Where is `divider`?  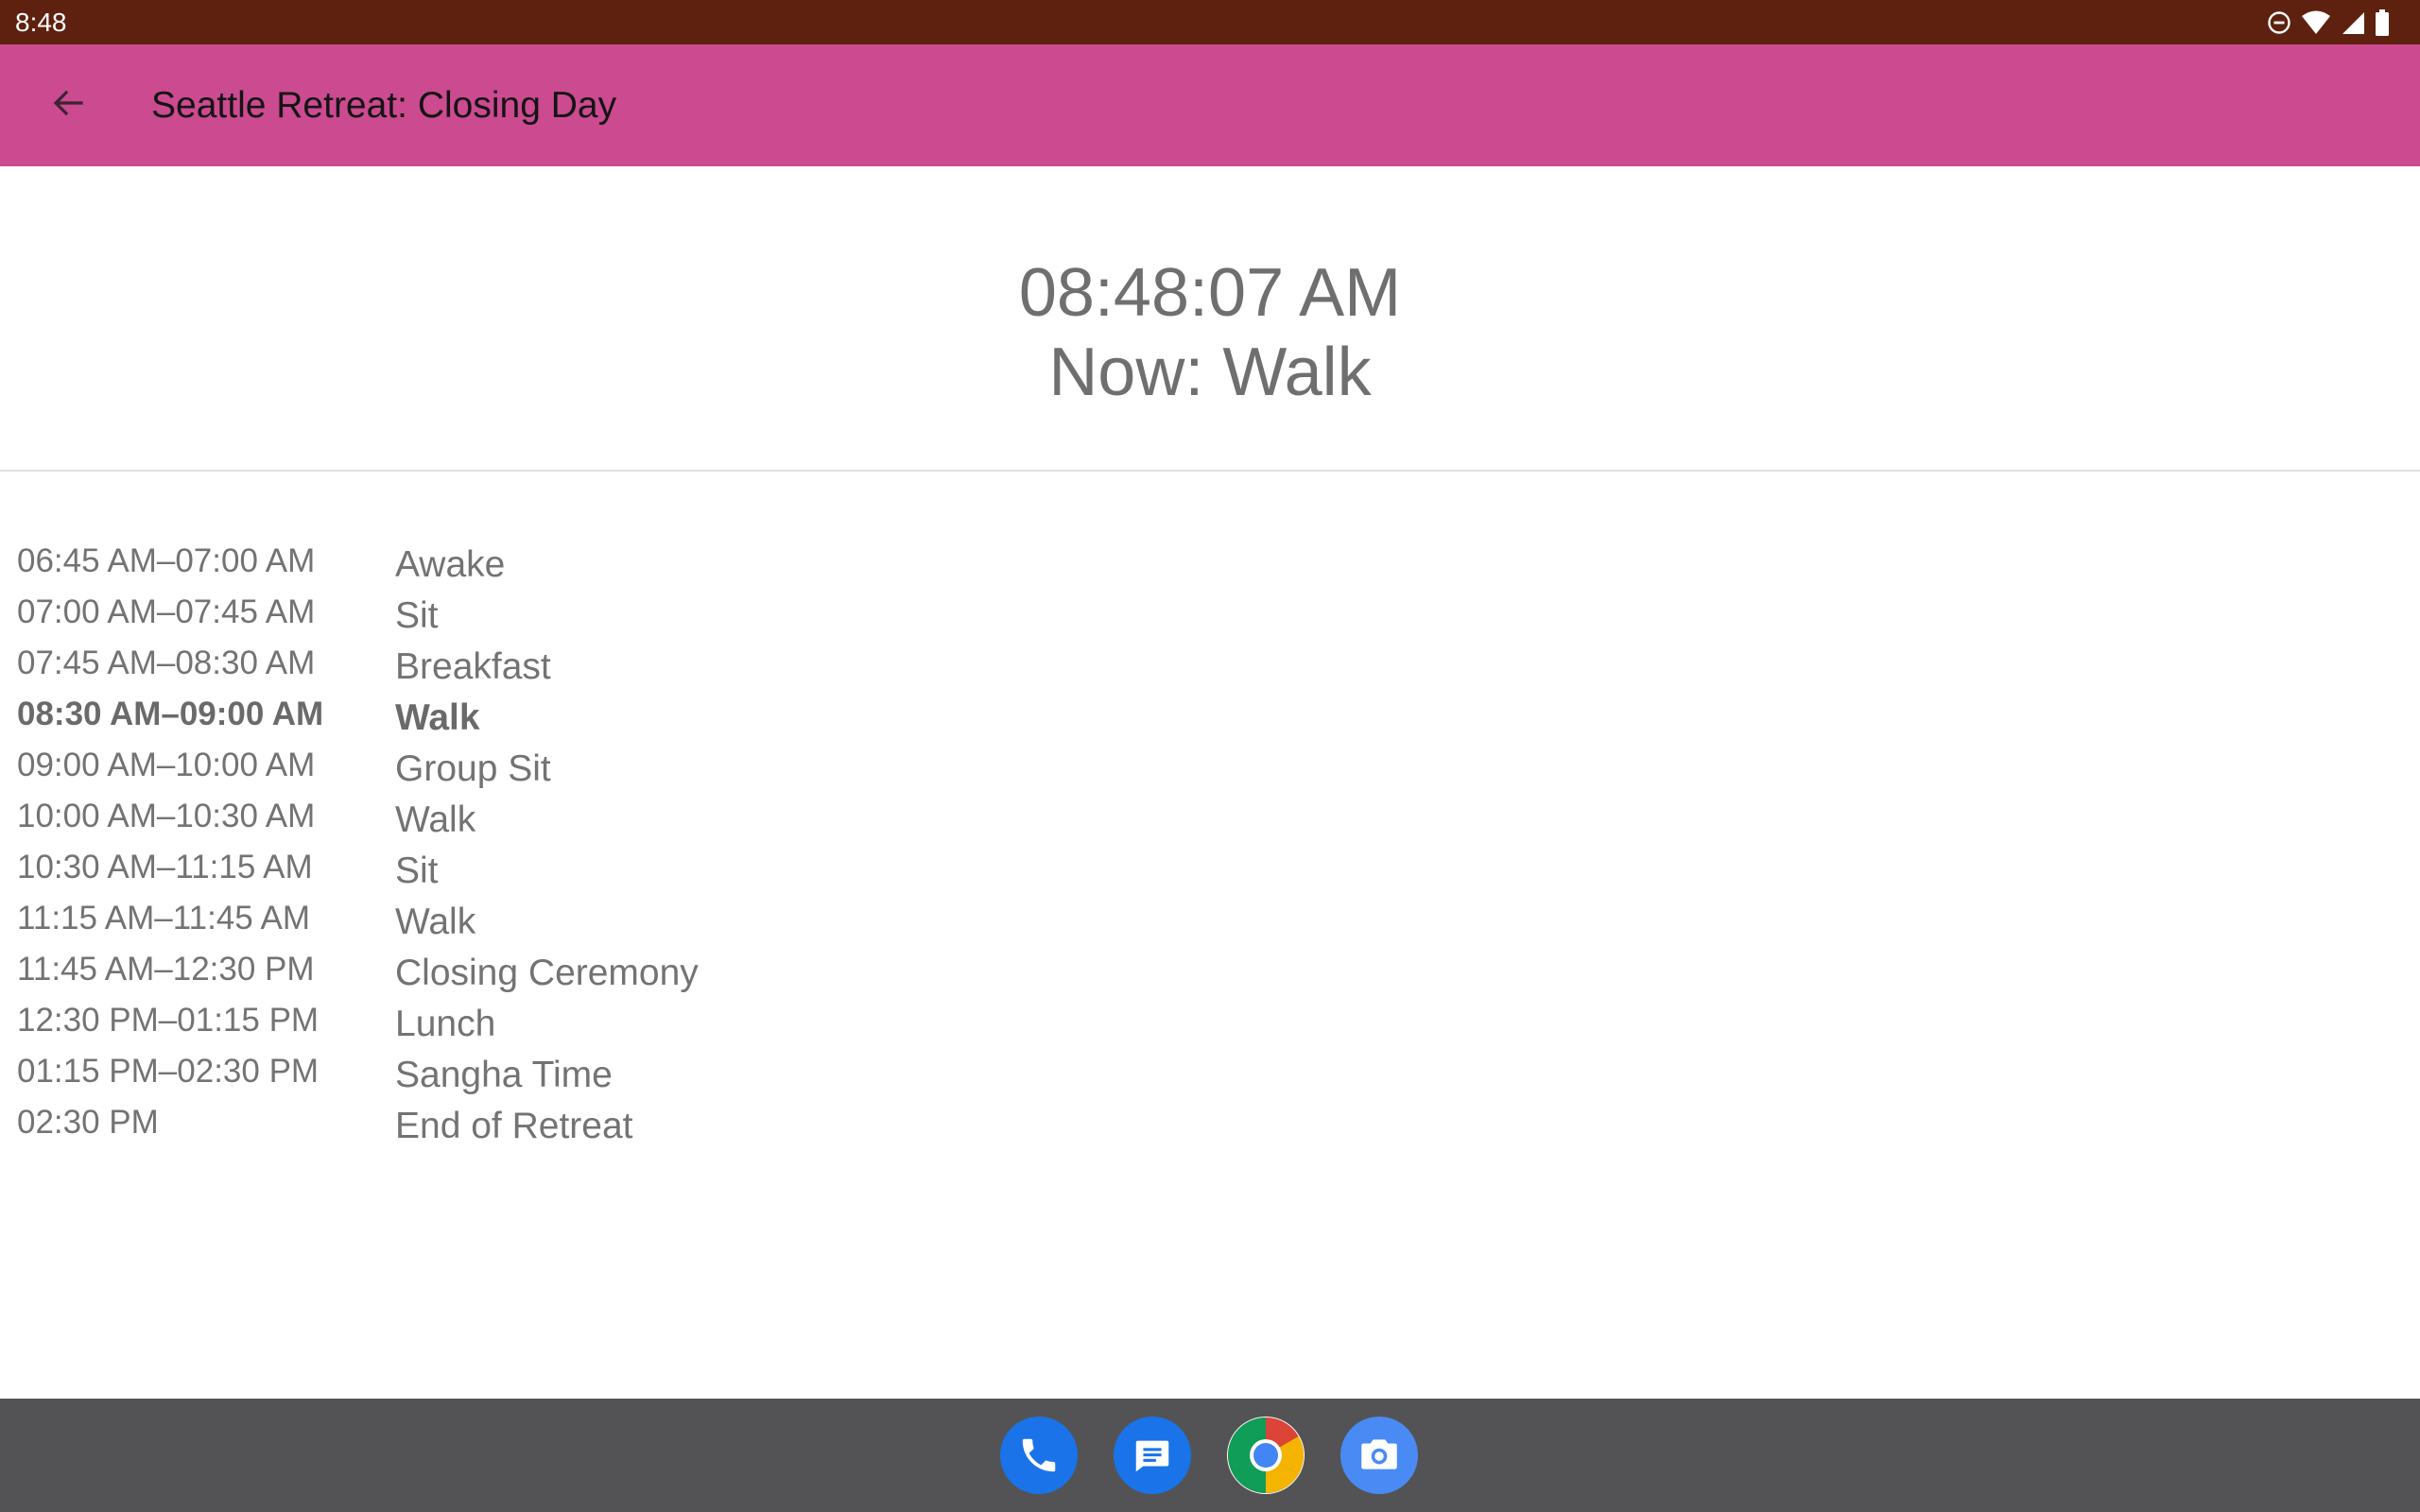
divider is located at coordinates (1210, 471).